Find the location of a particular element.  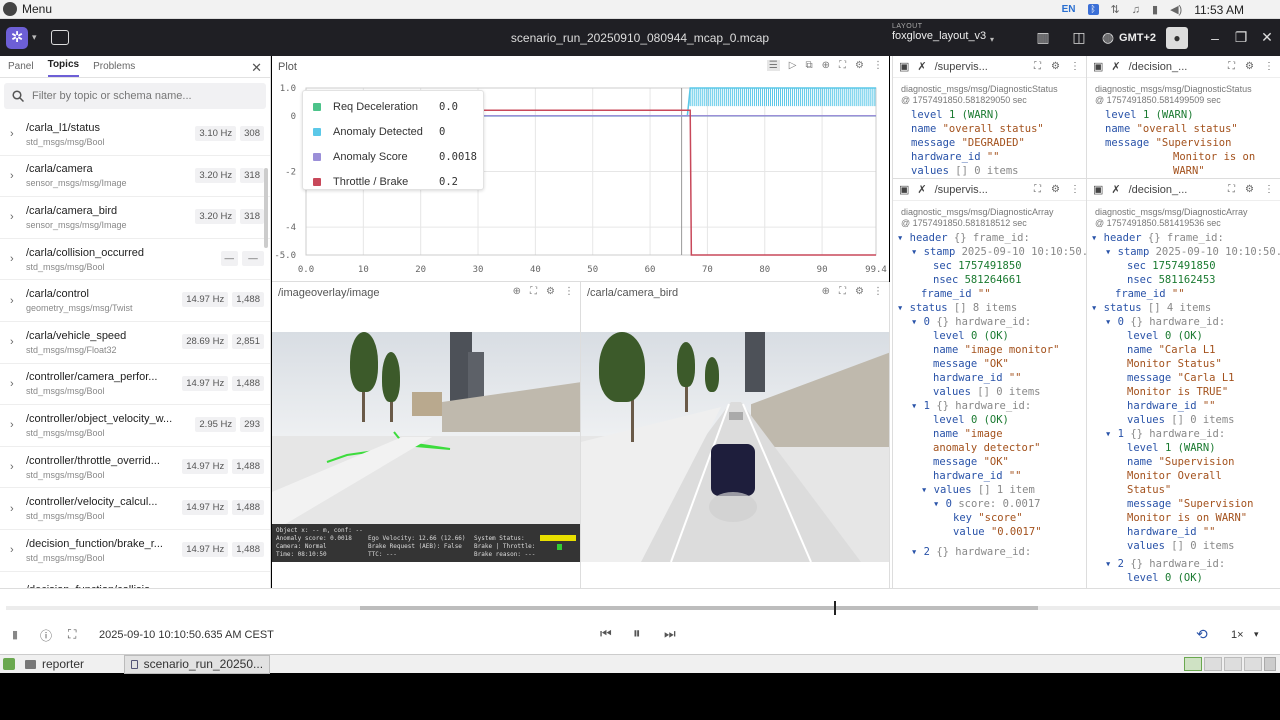

topic-search-input is located at coordinates (142, 96).